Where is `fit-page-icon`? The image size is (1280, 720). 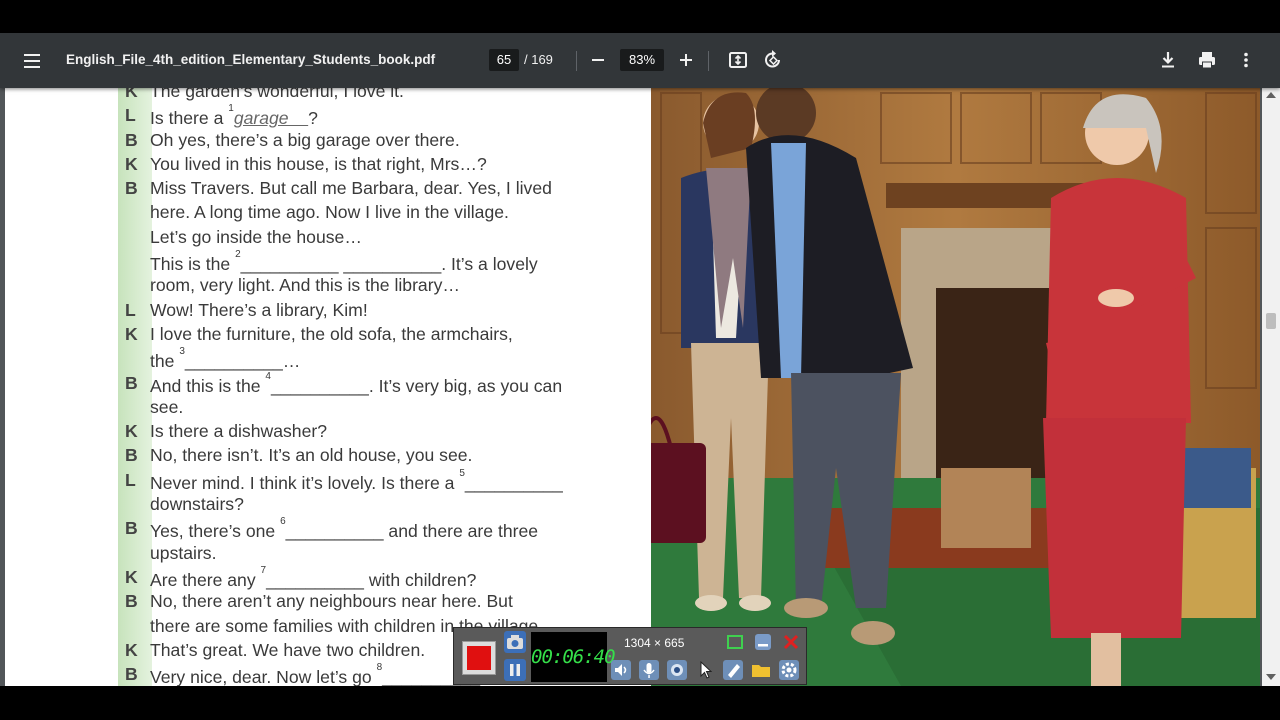
fit-page-icon is located at coordinates (738, 60).